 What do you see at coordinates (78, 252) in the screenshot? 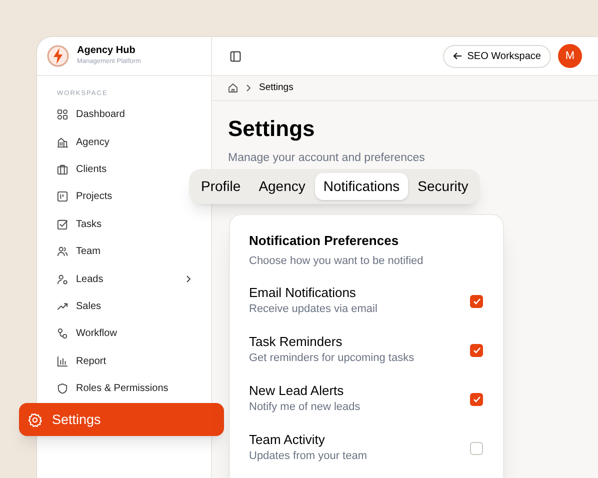
I see `sidebar-item: Team` at bounding box center [78, 252].